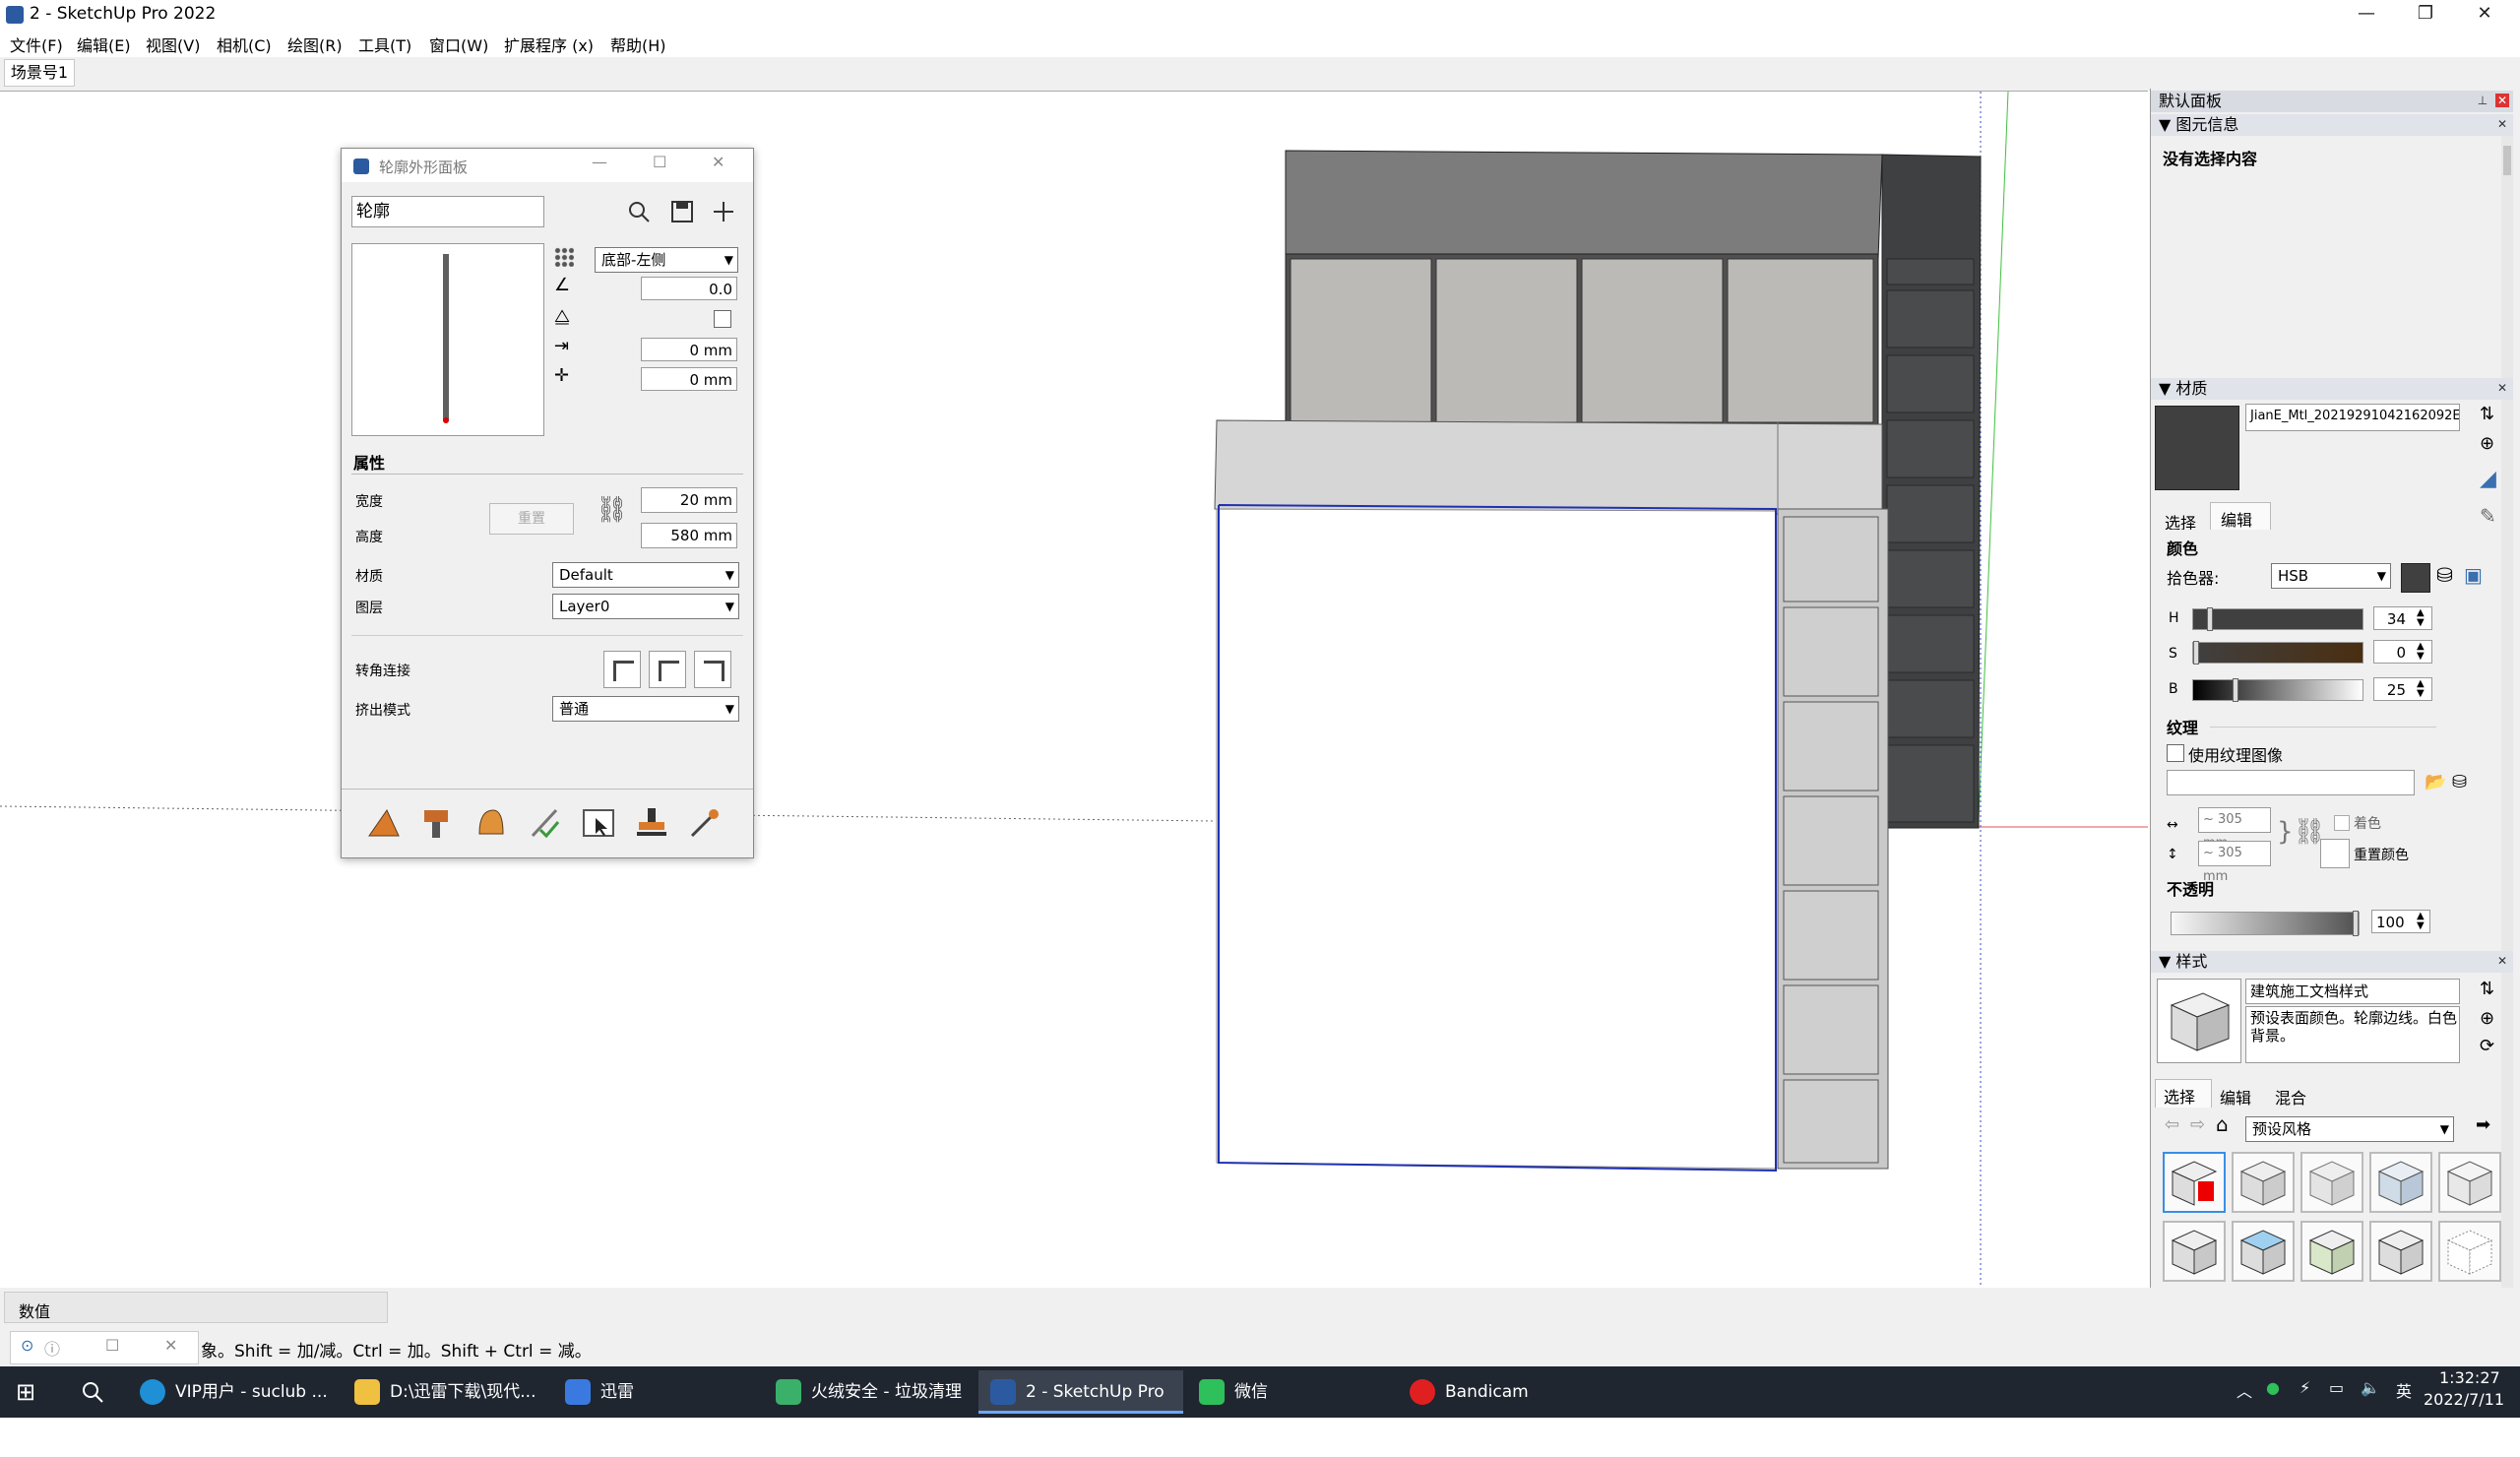 This screenshot has width=2520, height=1457. I want to click on corner-miter-button, so click(622, 669).